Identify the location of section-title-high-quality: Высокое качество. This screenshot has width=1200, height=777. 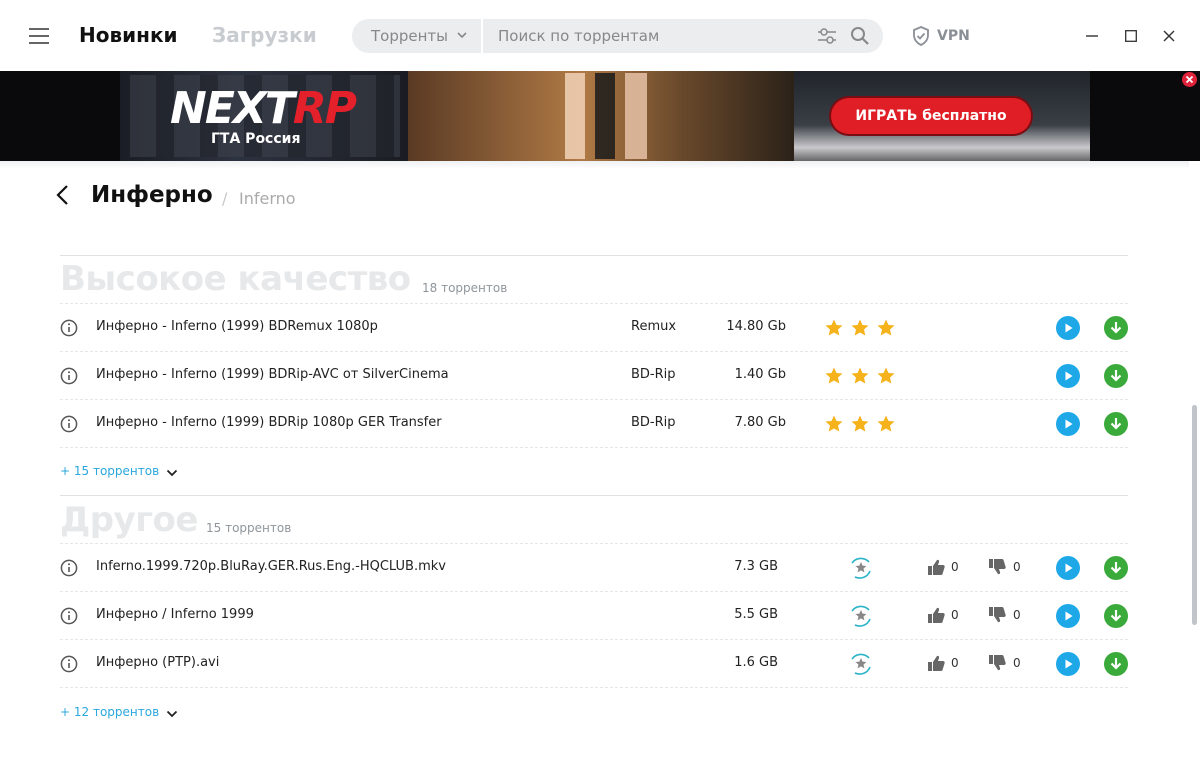
(235, 279).